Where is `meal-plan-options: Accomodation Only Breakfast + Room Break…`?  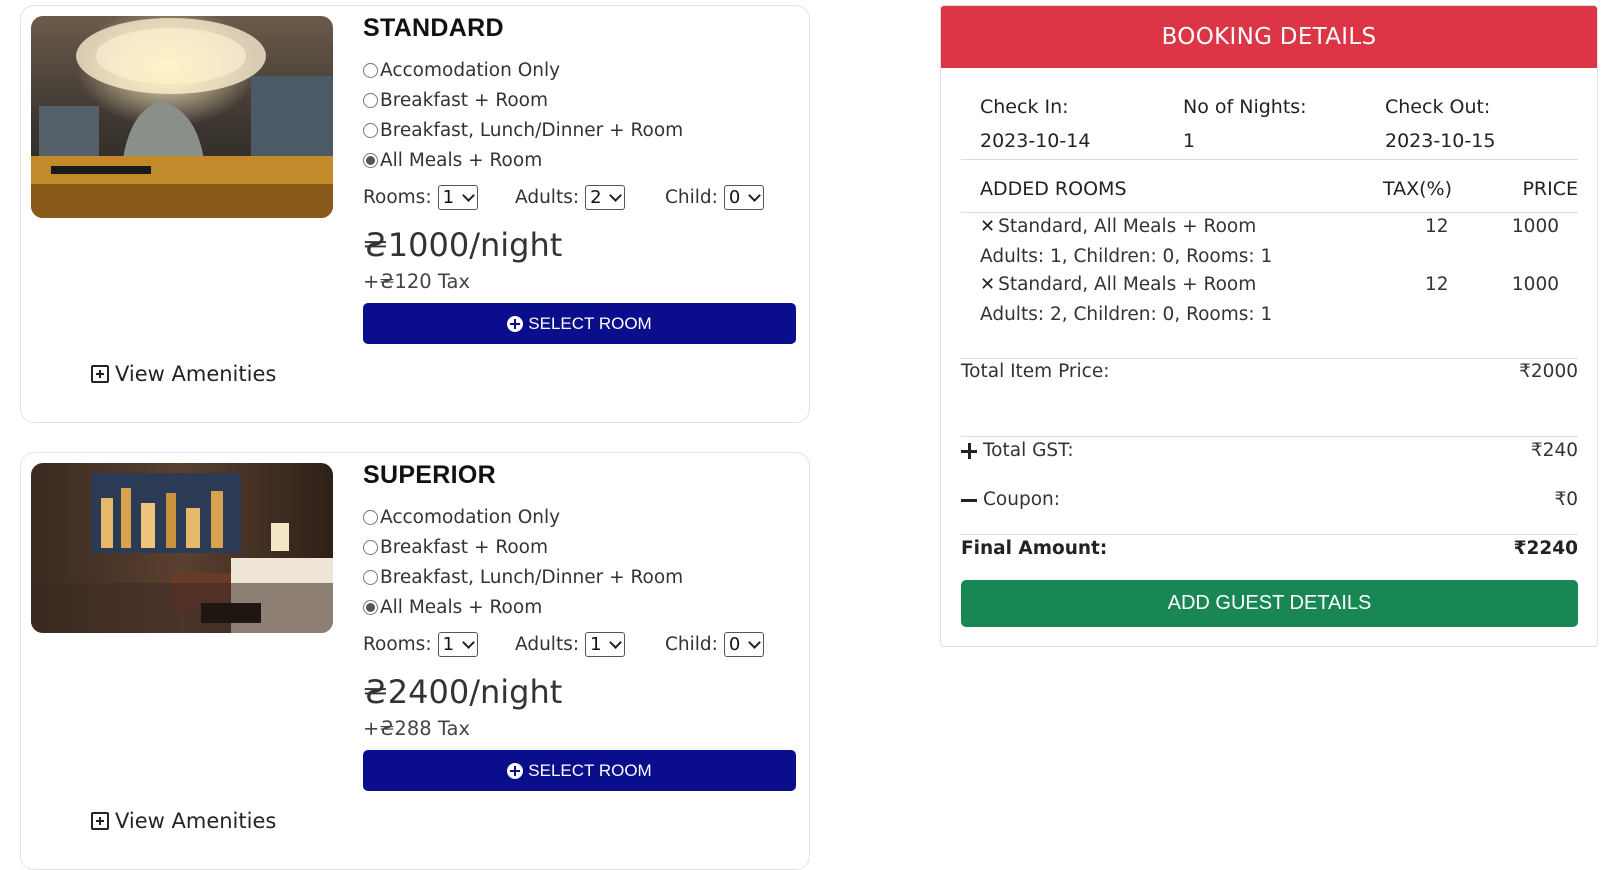
meal-plan-options: Accomodation Only Breakfast + Room Break… is located at coordinates (581, 562).